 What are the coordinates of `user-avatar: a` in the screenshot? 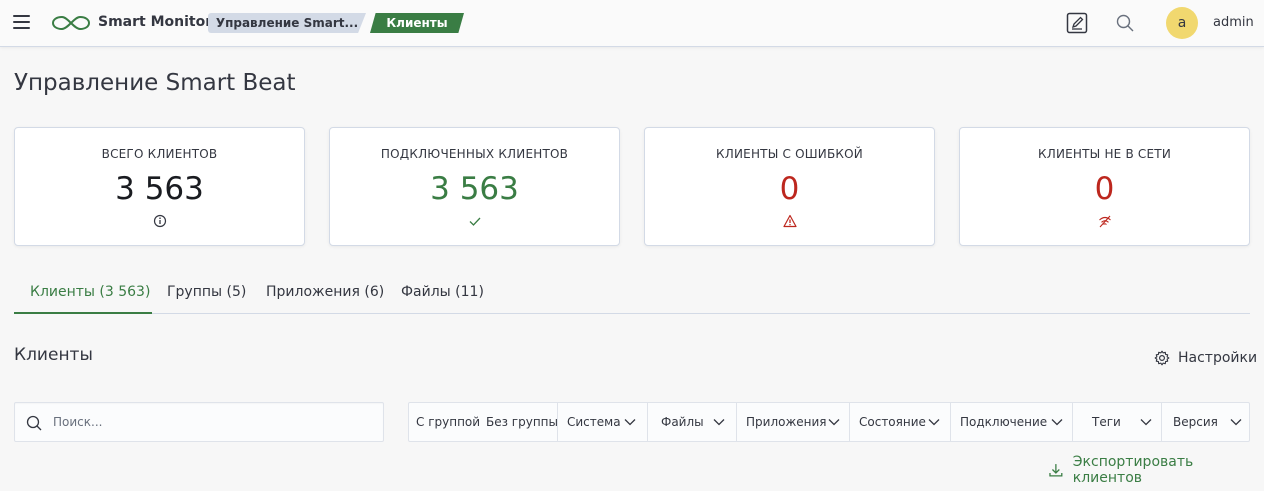 It's located at (1182, 23).